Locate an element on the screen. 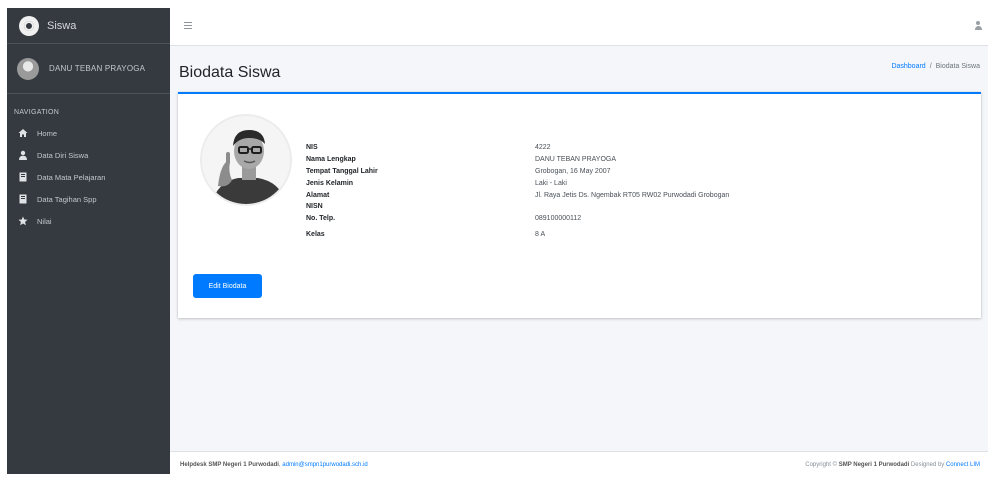 The height and width of the screenshot is (479, 988). field-value is located at coordinates (632, 207).